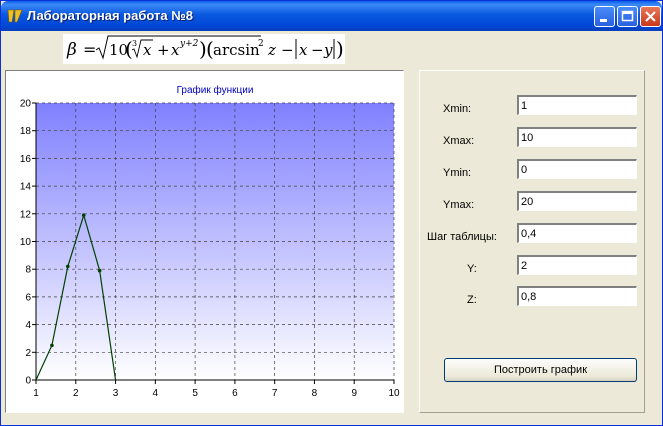  I want to click on ymax-label: Ymax:, so click(459, 205).